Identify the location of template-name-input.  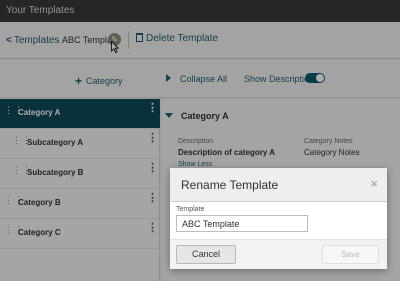
(242, 223).